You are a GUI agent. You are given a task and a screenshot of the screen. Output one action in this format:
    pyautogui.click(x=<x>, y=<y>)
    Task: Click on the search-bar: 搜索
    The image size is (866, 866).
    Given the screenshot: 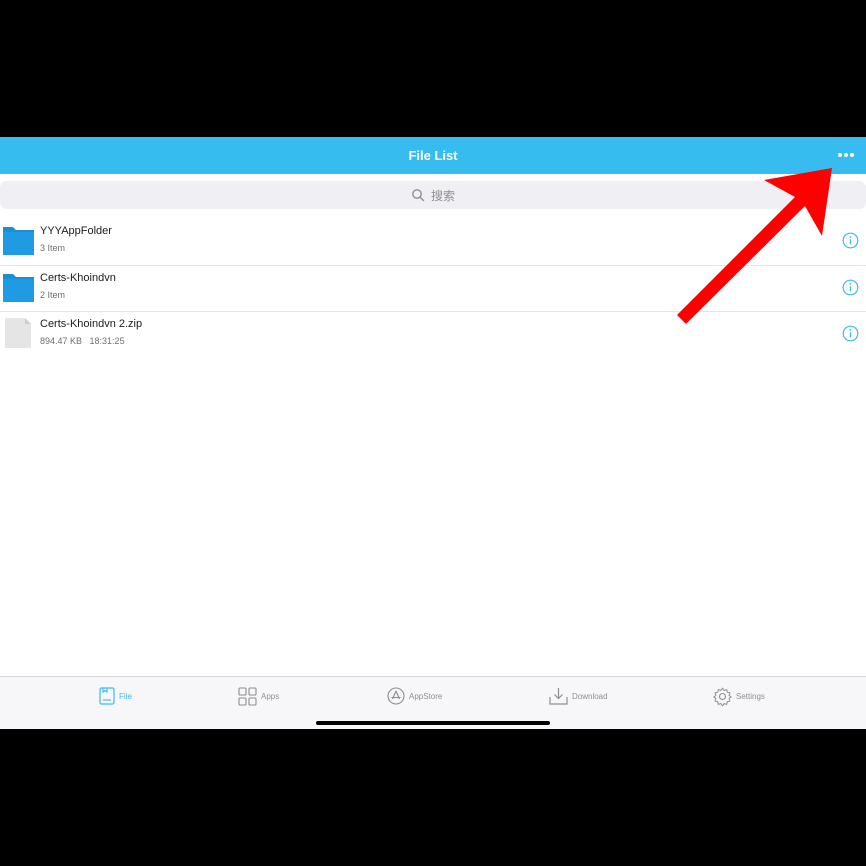 What is the action you would take?
    pyautogui.click(x=433, y=195)
    